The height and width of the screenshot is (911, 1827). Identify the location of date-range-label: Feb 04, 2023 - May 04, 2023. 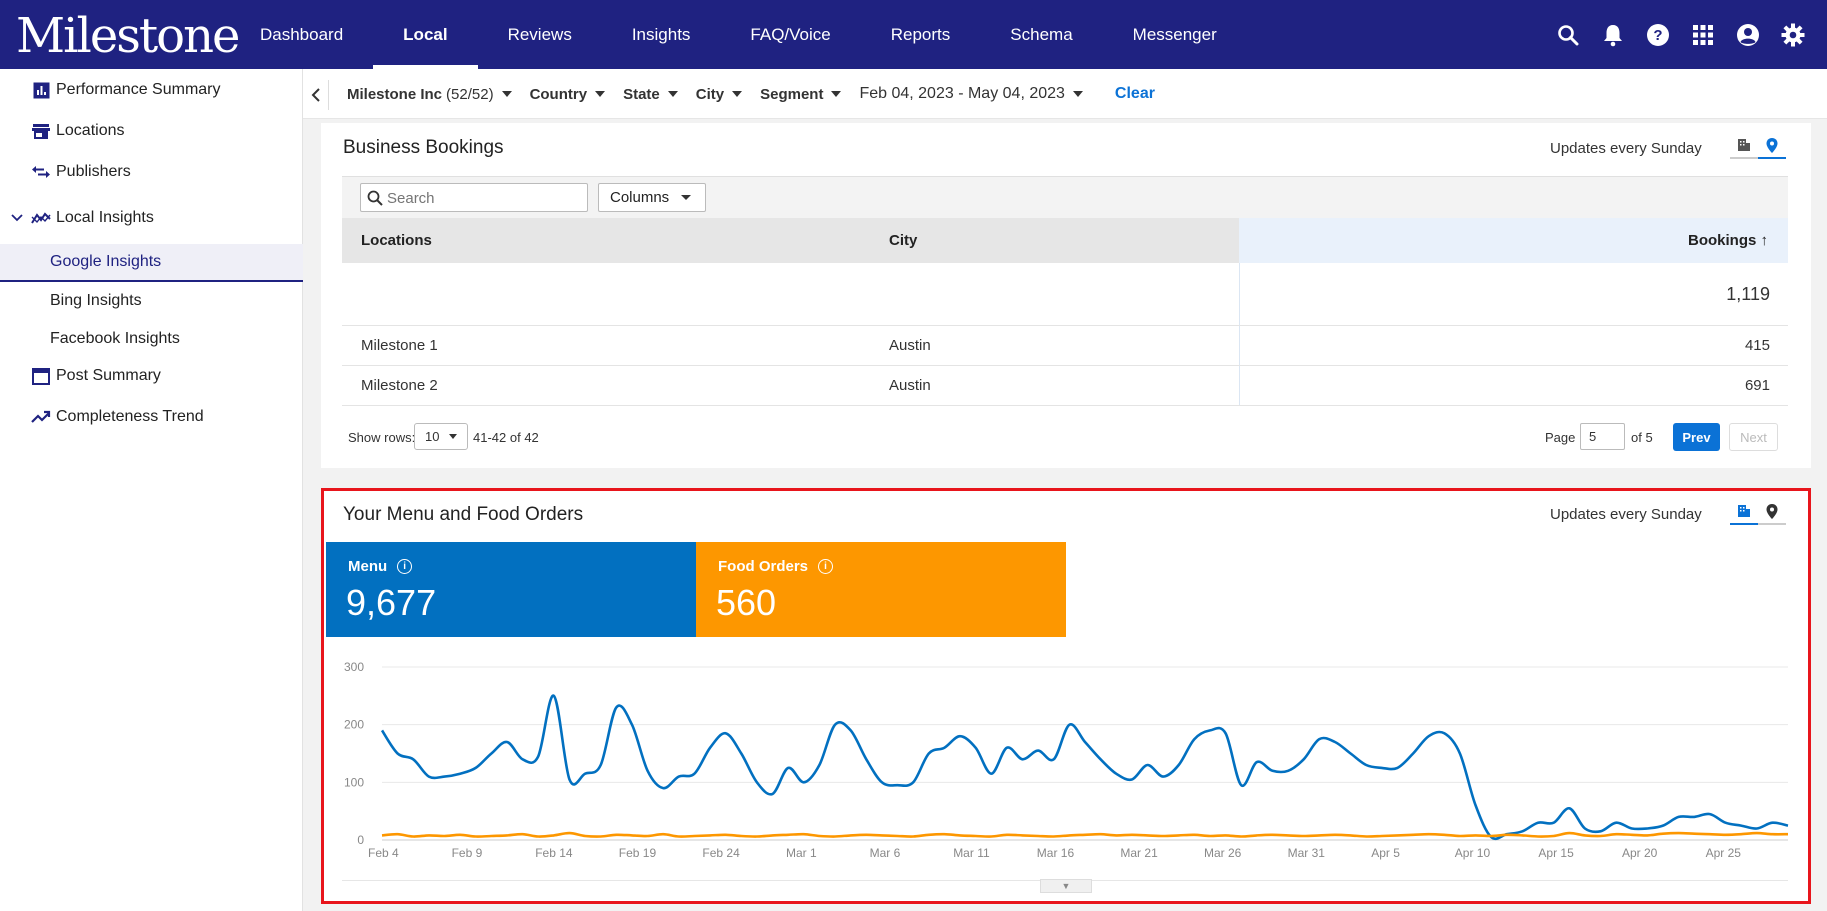
(962, 93).